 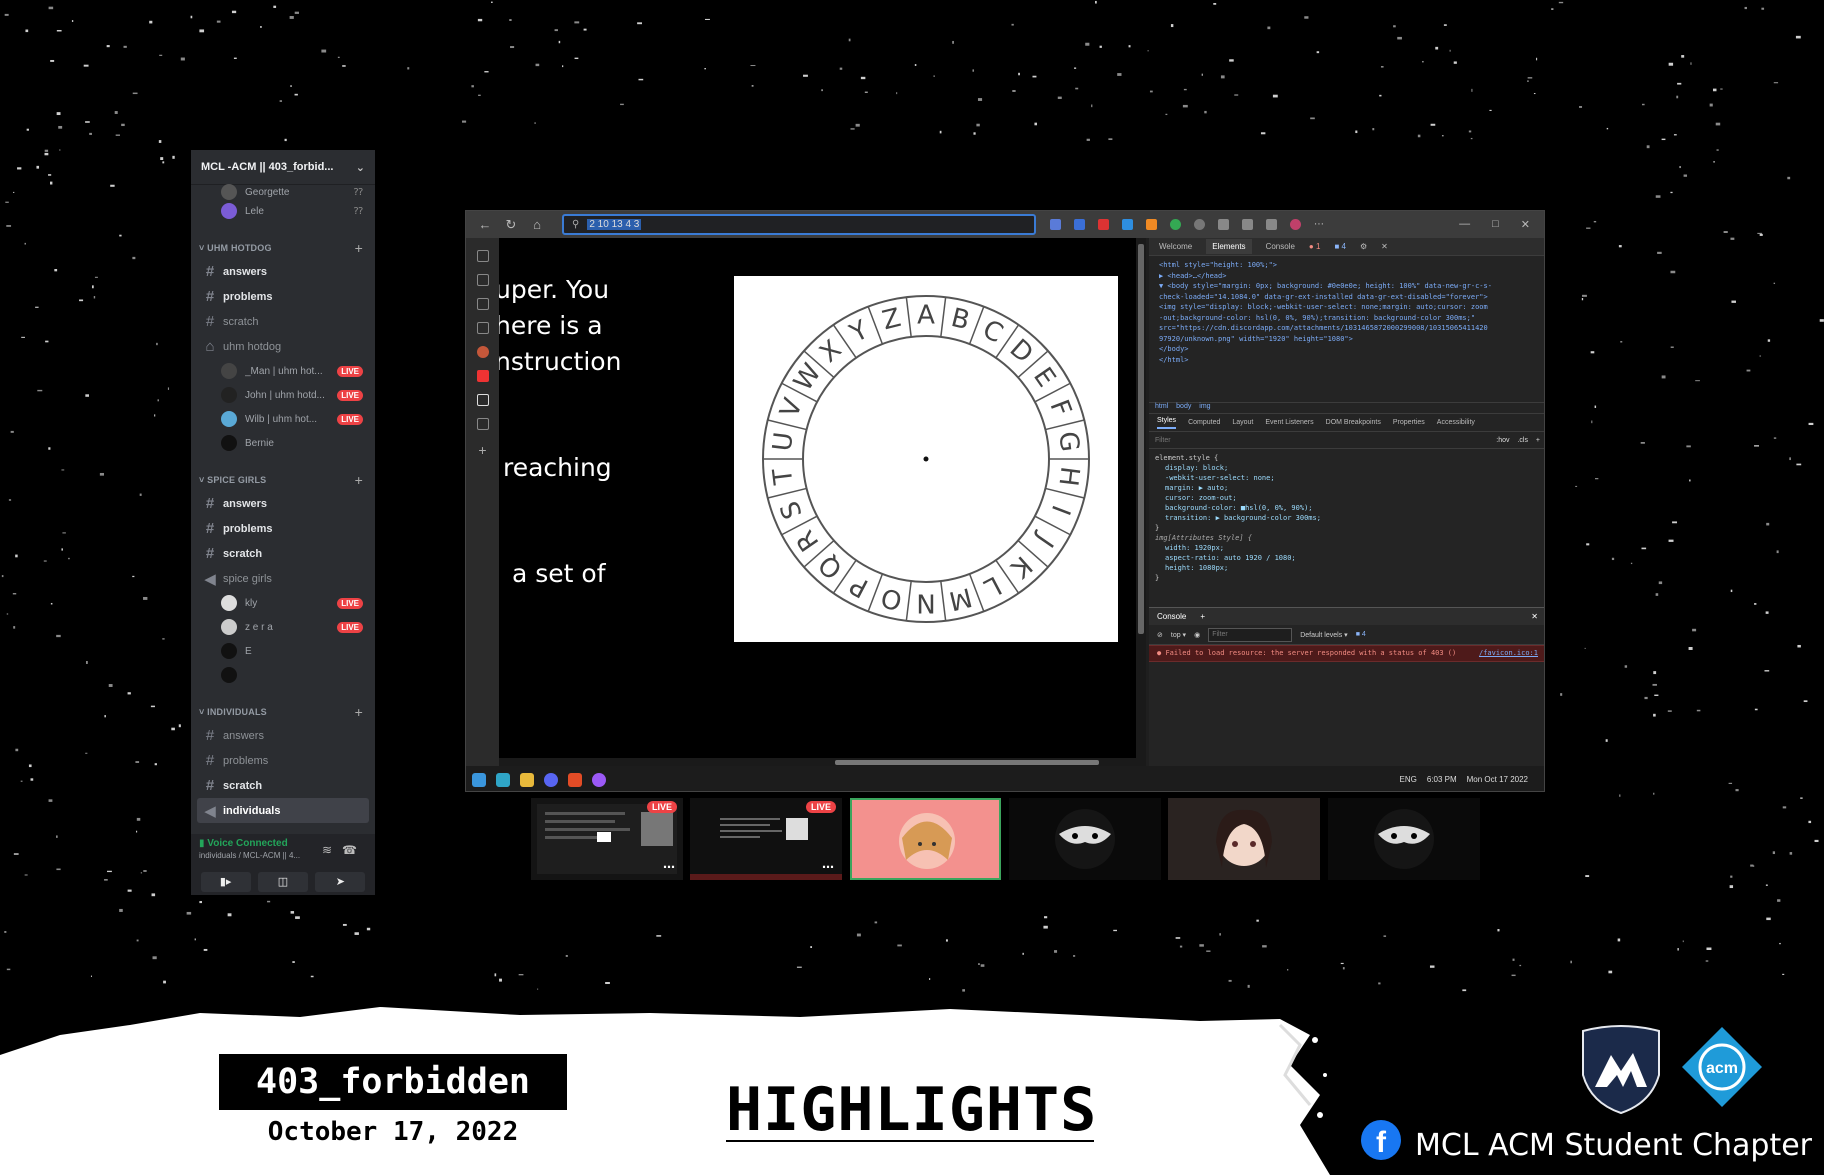 I want to click on collections-icon, so click(x=1271, y=224).